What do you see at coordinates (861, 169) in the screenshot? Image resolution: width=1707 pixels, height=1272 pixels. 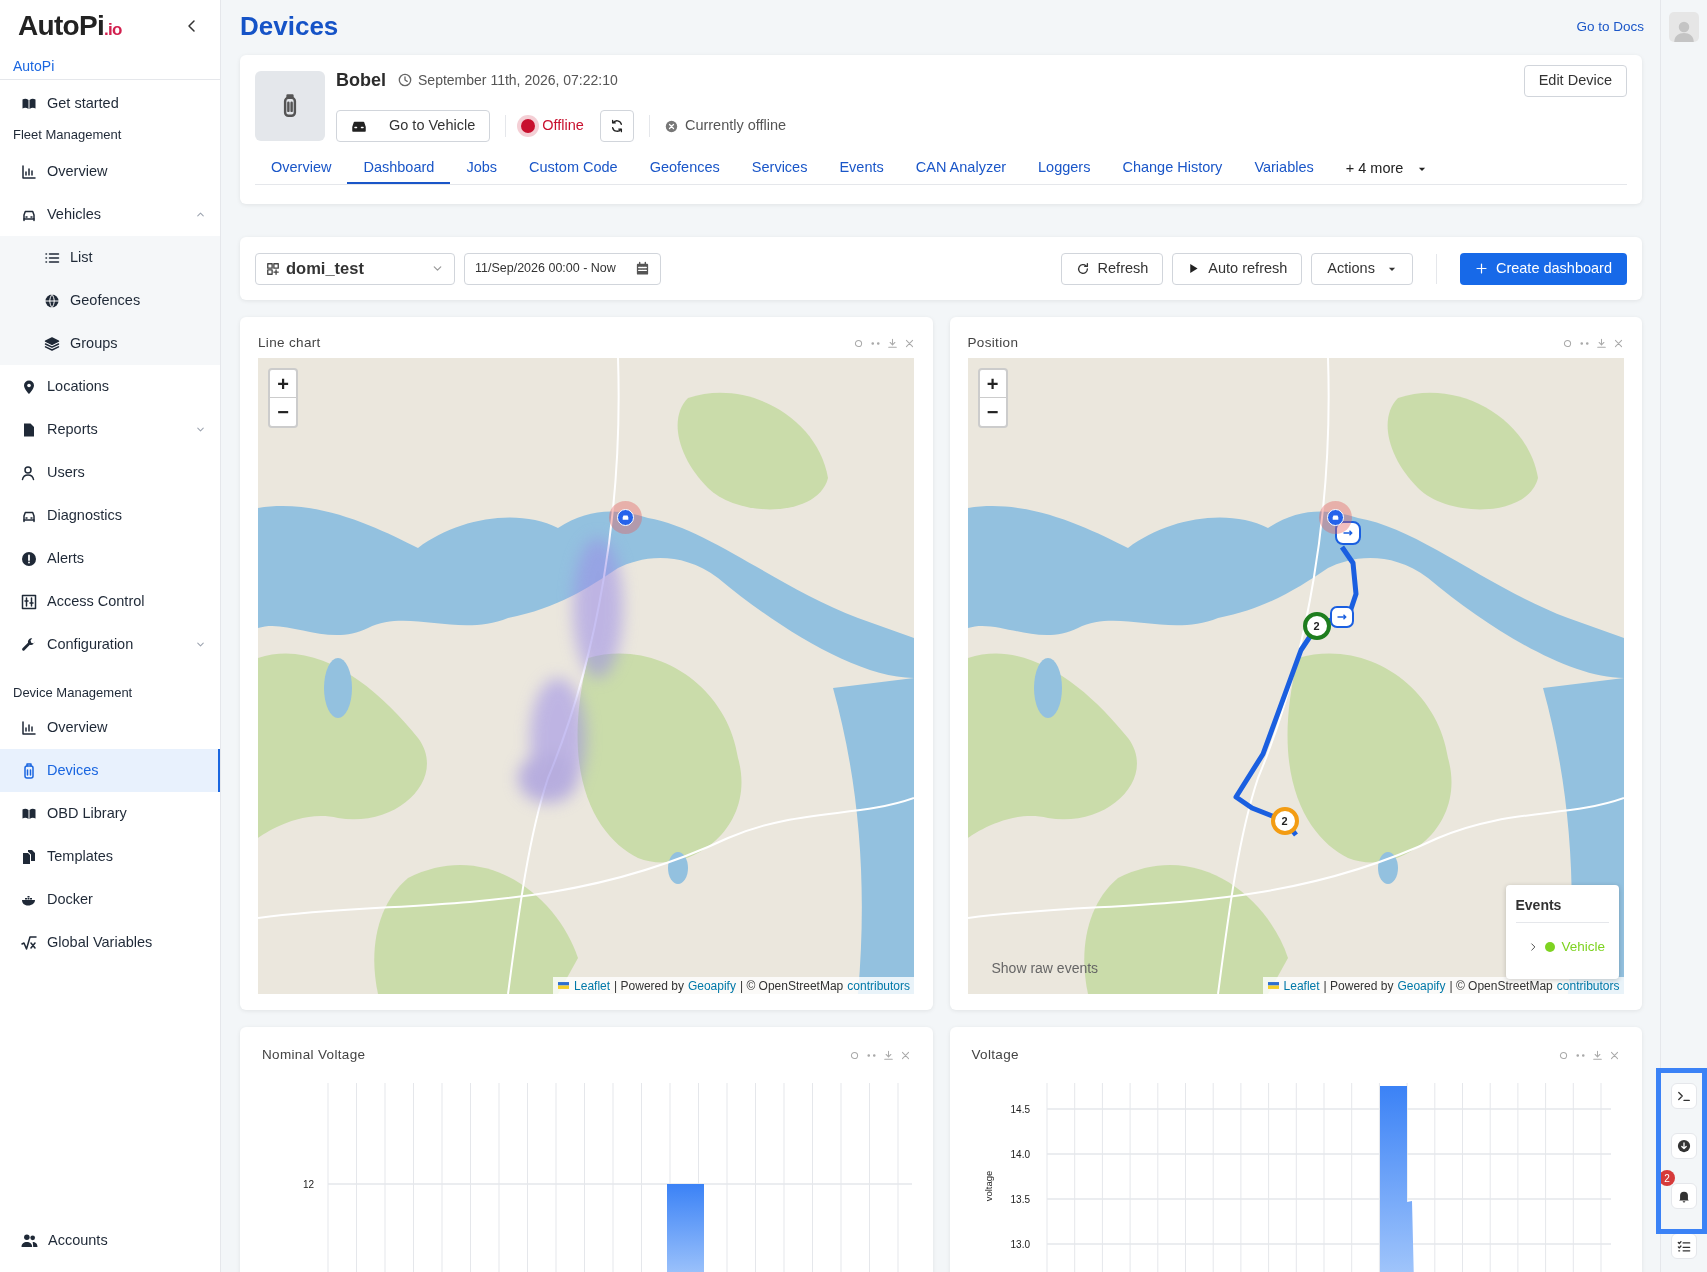 I see `tab: Events` at bounding box center [861, 169].